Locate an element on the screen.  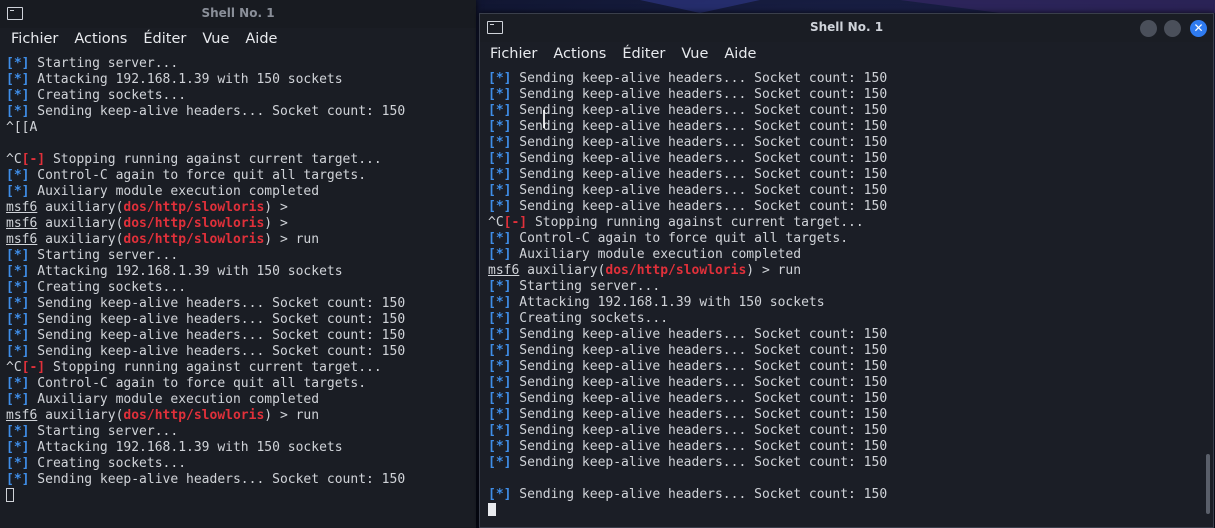
maximize-button is located at coordinates (1172, 28).